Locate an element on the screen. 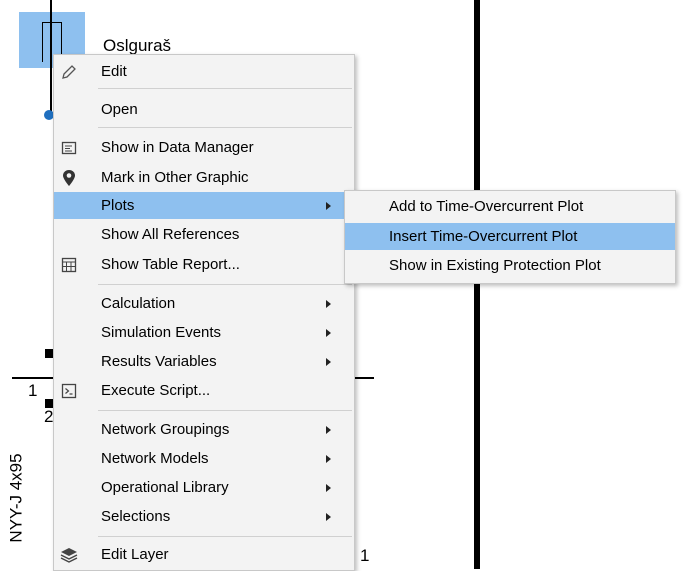 Image resolution: width=684 pixels, height=571 pixels. menu-item-open: Open is located at coordinates (204, 109).